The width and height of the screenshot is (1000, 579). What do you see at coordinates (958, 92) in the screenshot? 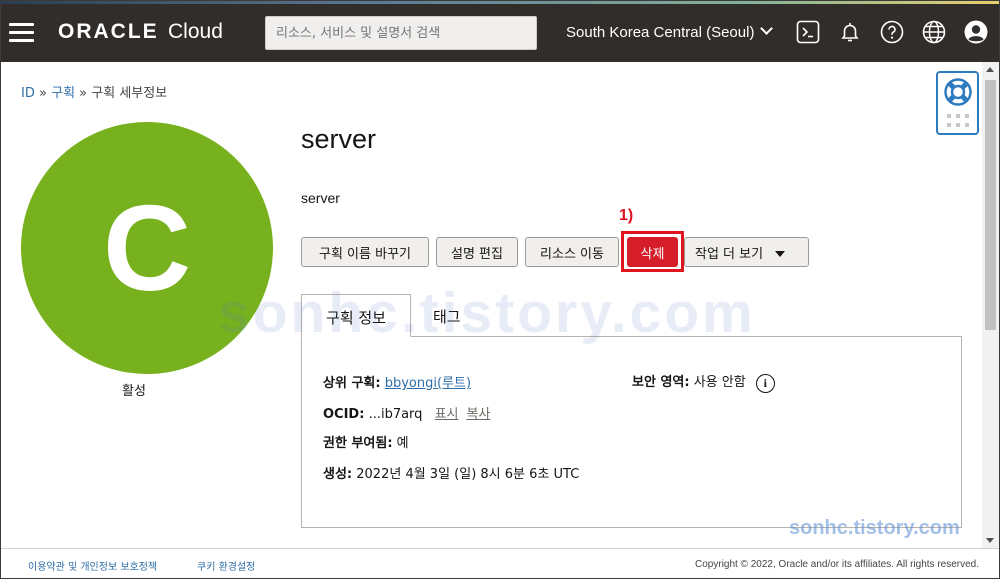
I see `lifebuoy-icon` at bounding box center [958, 92].